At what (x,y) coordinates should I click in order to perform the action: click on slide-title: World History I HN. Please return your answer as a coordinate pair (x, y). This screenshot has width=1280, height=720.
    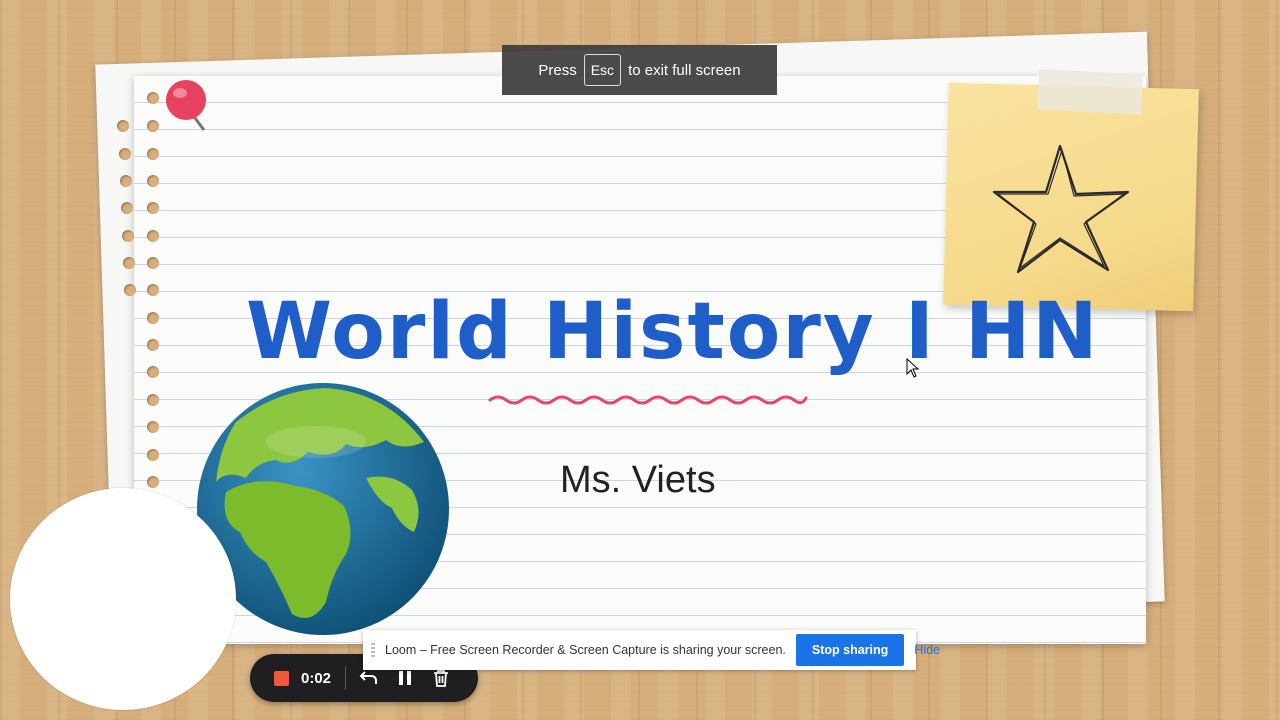
    Looking at the image, I should click on (673, 332).